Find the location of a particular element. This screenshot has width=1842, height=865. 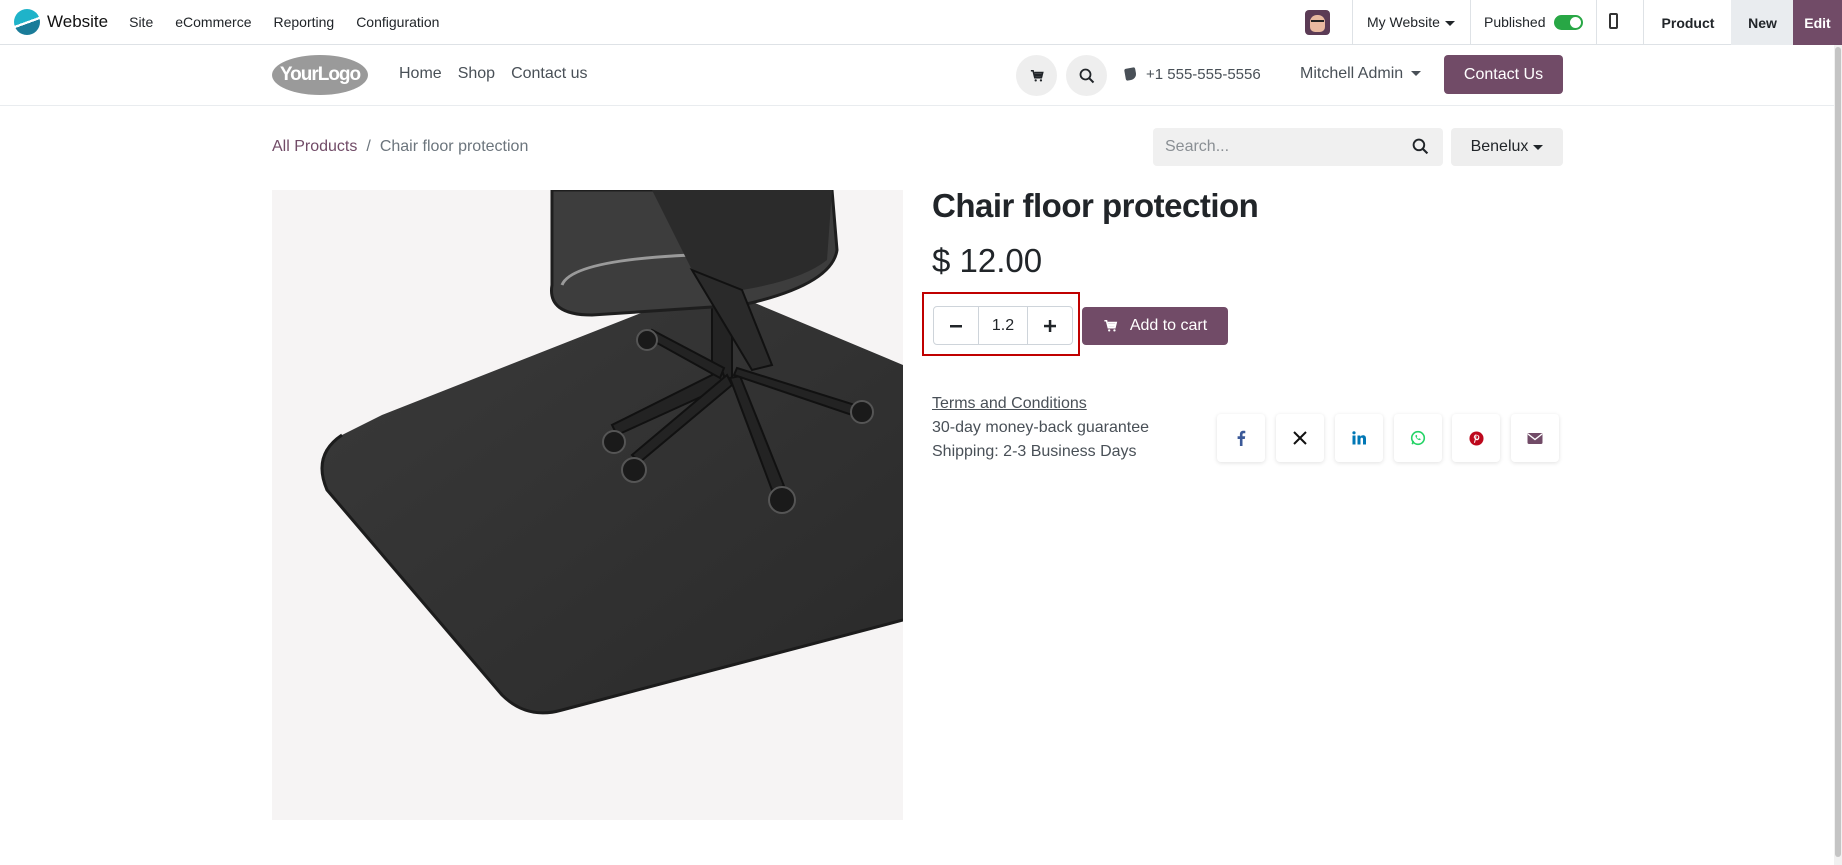

plus-icon is located at coordinates (1050, 325).